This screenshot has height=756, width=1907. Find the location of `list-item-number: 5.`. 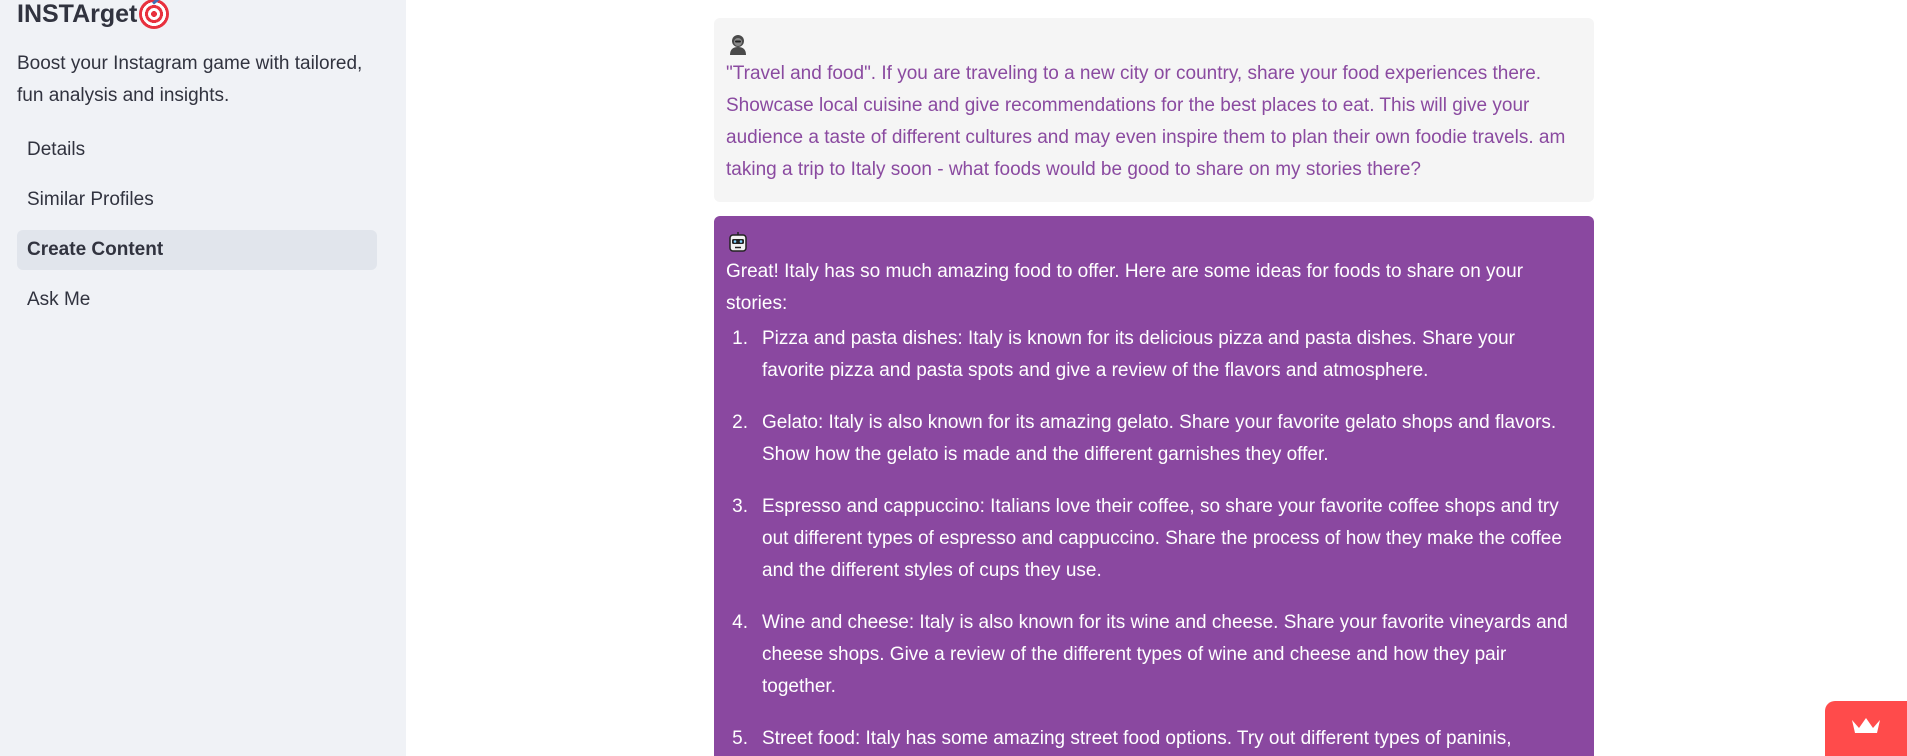

list-item-number: 5. is located at coordinates (740, 738).